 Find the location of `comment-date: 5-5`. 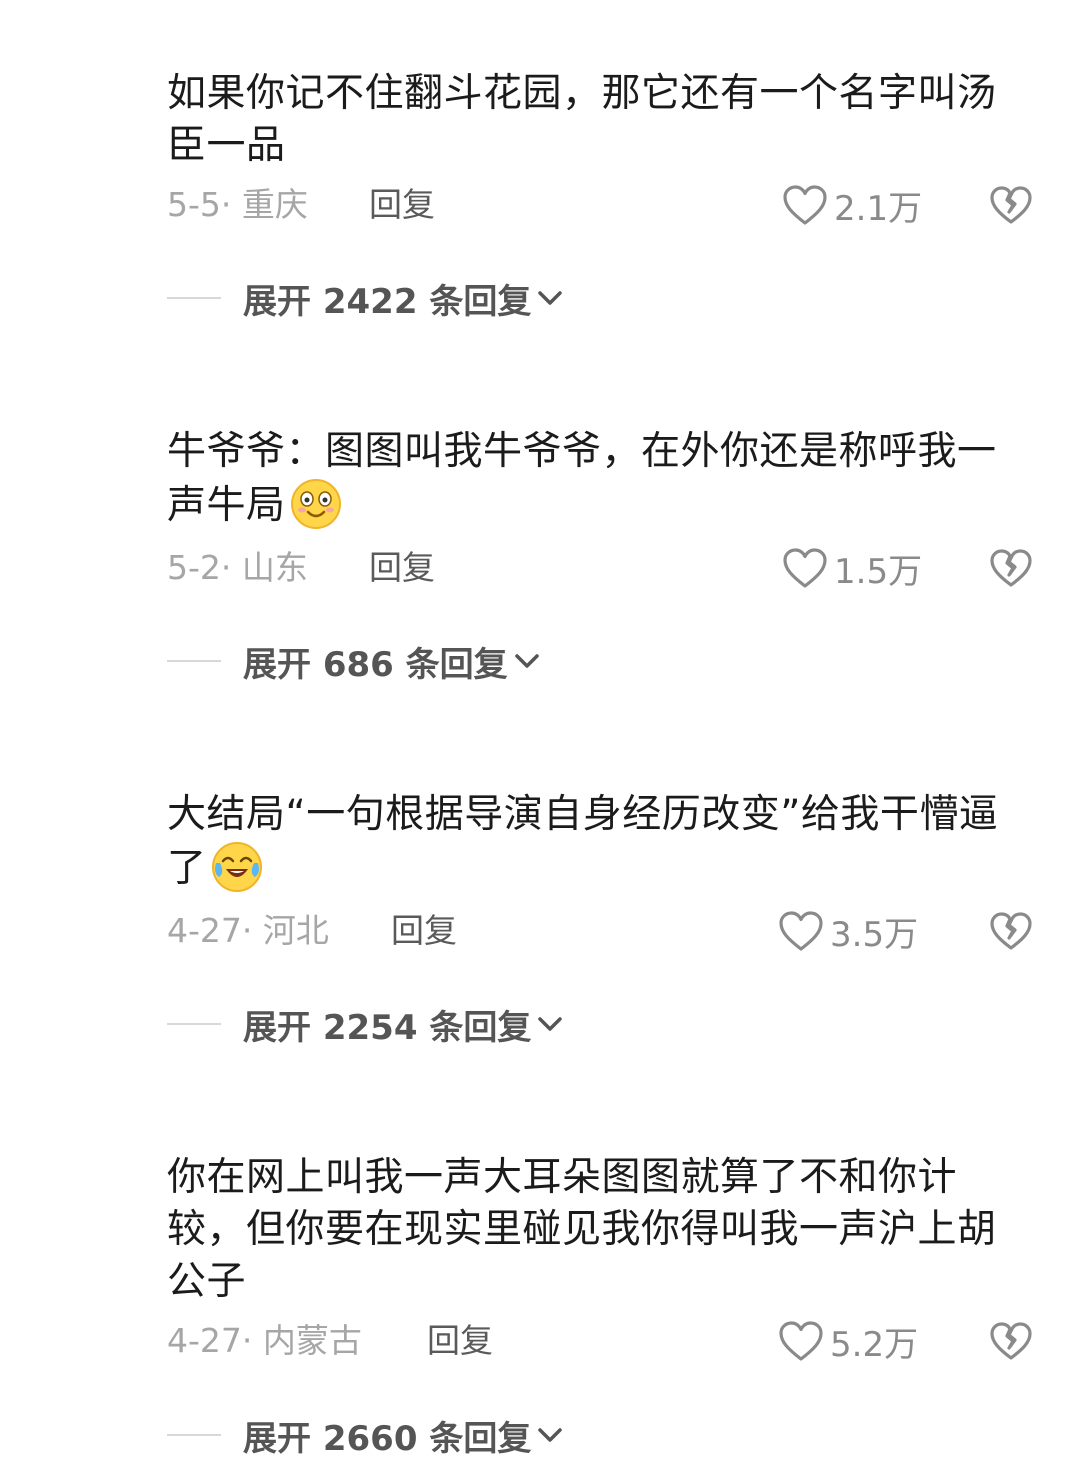

comment-date: 5-5 is located at coordinates (194, 204).